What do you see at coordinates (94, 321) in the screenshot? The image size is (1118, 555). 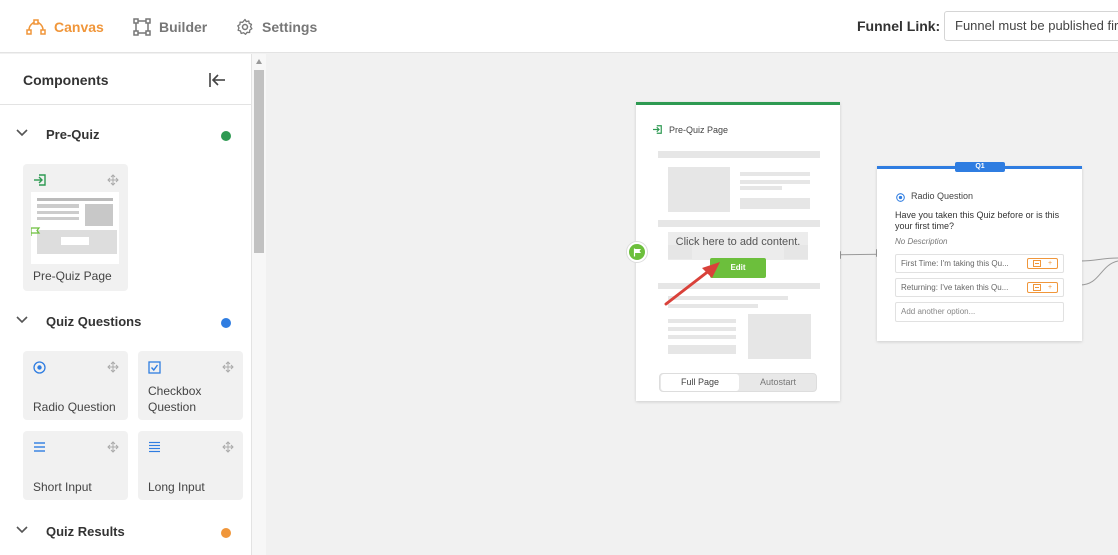 I see `section-quiz-questions-label: Quiz Questions` at bounding box center [94, 321].